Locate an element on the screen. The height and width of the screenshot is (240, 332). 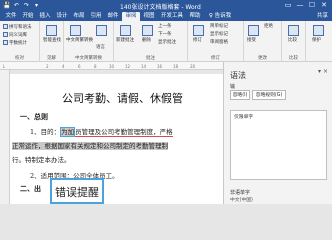
compare-label: 比较 is located at coordinates (293, 58).